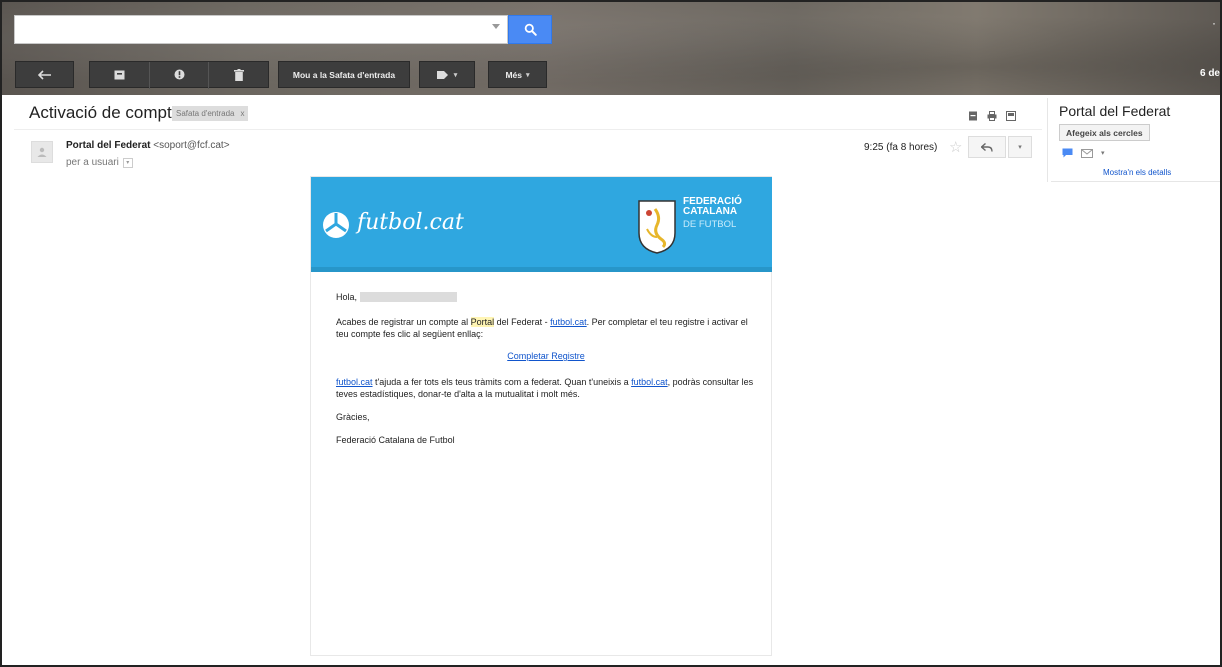 The height and width of the screenshot is (667, 1222). What do you see at coordinates (710, 224) in the screenshot?
I see `federation-line-3: DE FUTBOL` at bounding box center [710, 224].